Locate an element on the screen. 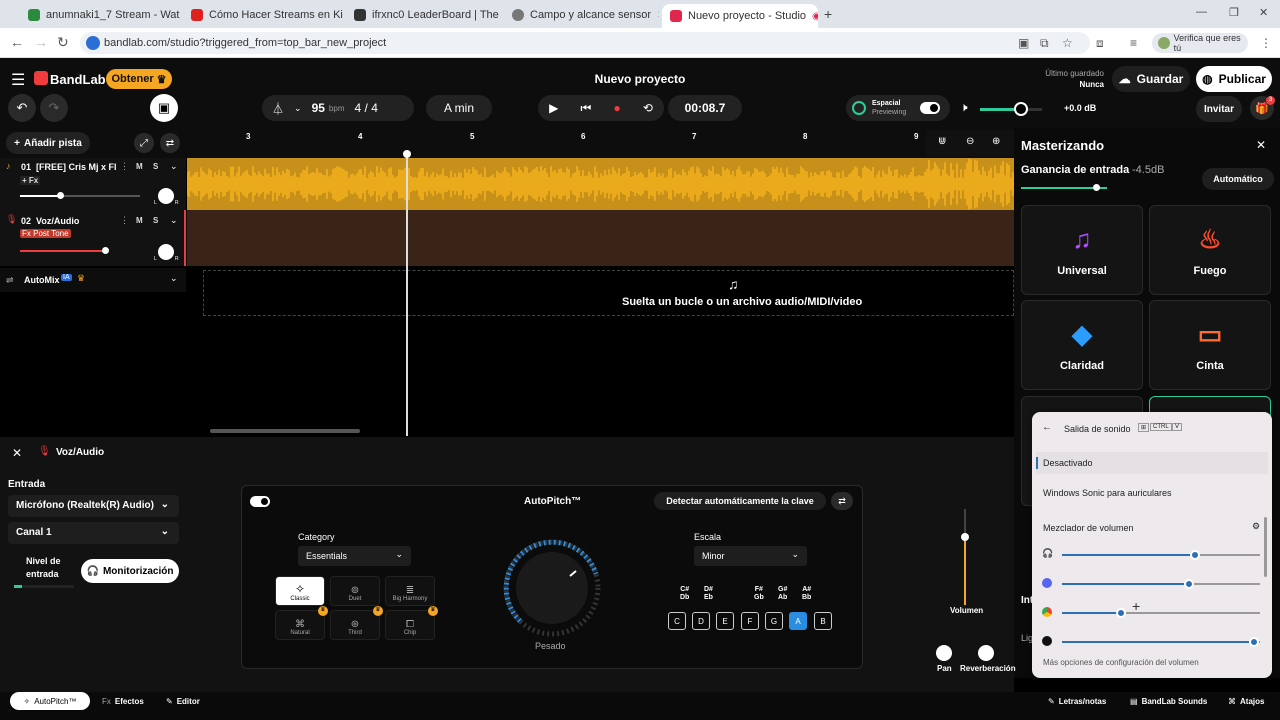 The image size is (1280, 720). profile-verify-chip: Verifica que eres tú is located at coordinates (1200, 43).